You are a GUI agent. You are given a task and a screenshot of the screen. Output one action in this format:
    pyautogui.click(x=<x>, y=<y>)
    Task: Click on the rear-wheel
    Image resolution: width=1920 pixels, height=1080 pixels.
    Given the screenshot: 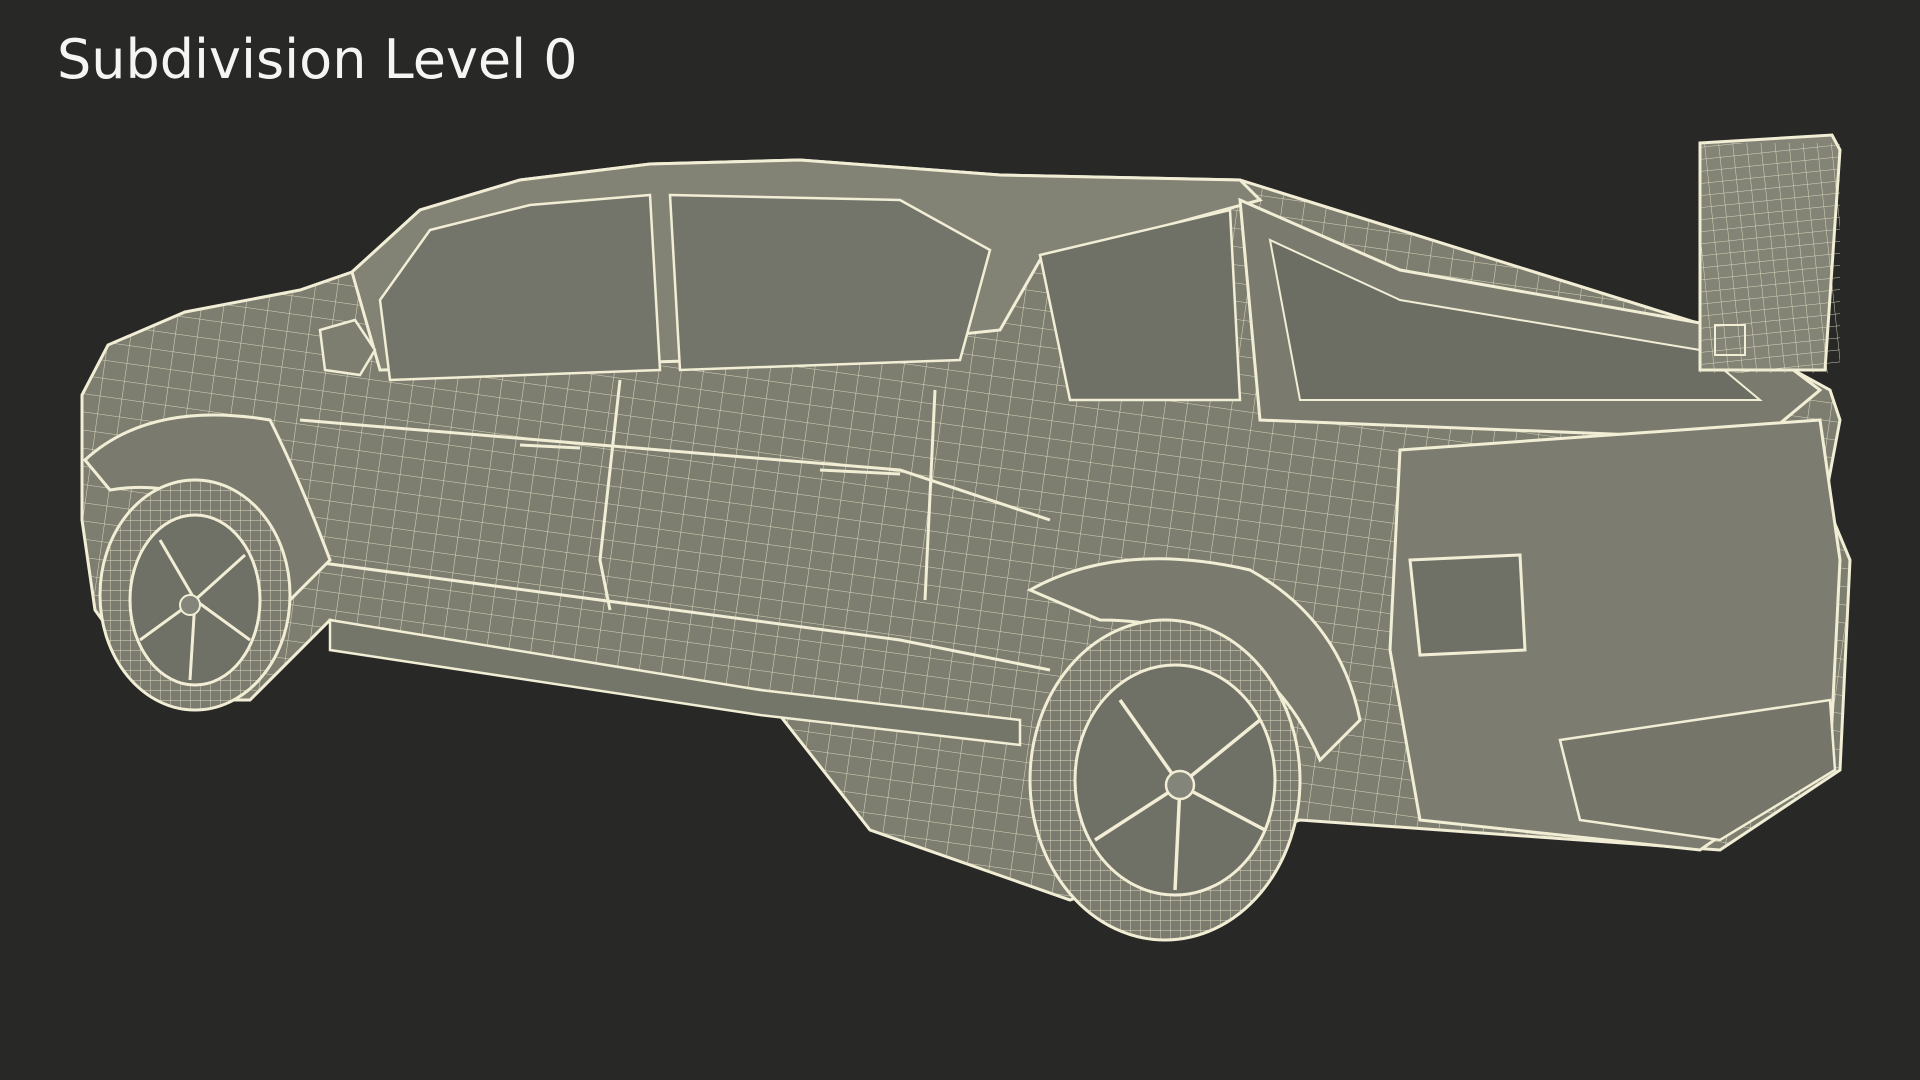 What is the action you would take?
    pyautogui.click(x=1165, y=780)
    